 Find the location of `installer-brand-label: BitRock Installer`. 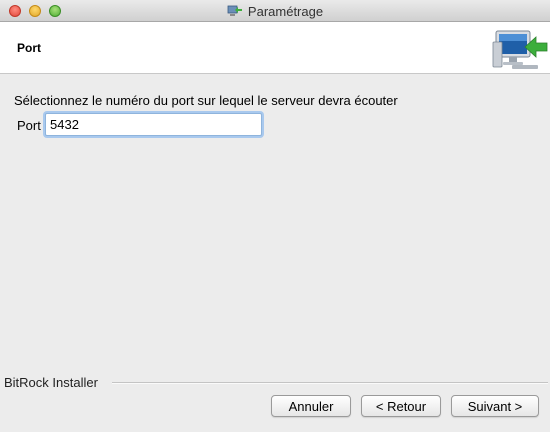

installer-brand-label: BitRock Installer is located at coordinates (51, 382).